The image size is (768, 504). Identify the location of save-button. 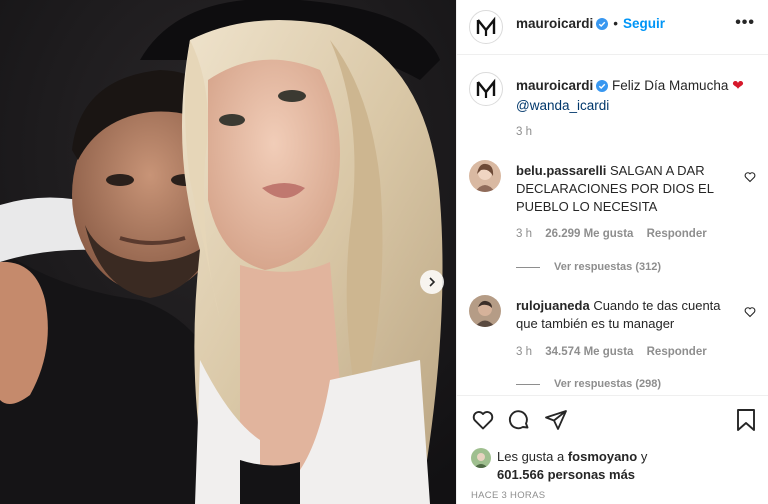
(746, 422).